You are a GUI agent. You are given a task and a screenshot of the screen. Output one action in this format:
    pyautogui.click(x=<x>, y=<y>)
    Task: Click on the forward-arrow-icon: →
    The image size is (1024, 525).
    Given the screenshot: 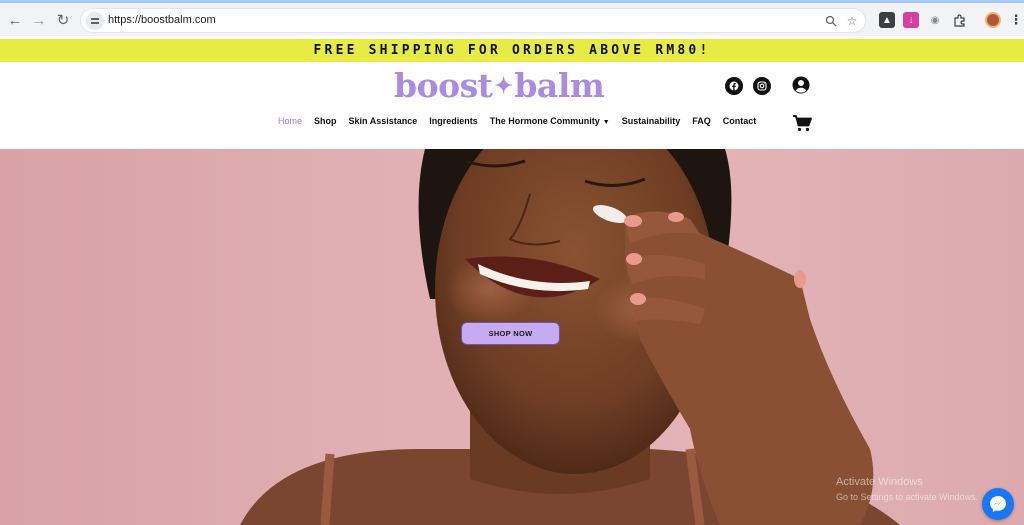 What is the action you would take?
    pyautogui.click(x=39, y=20)
    